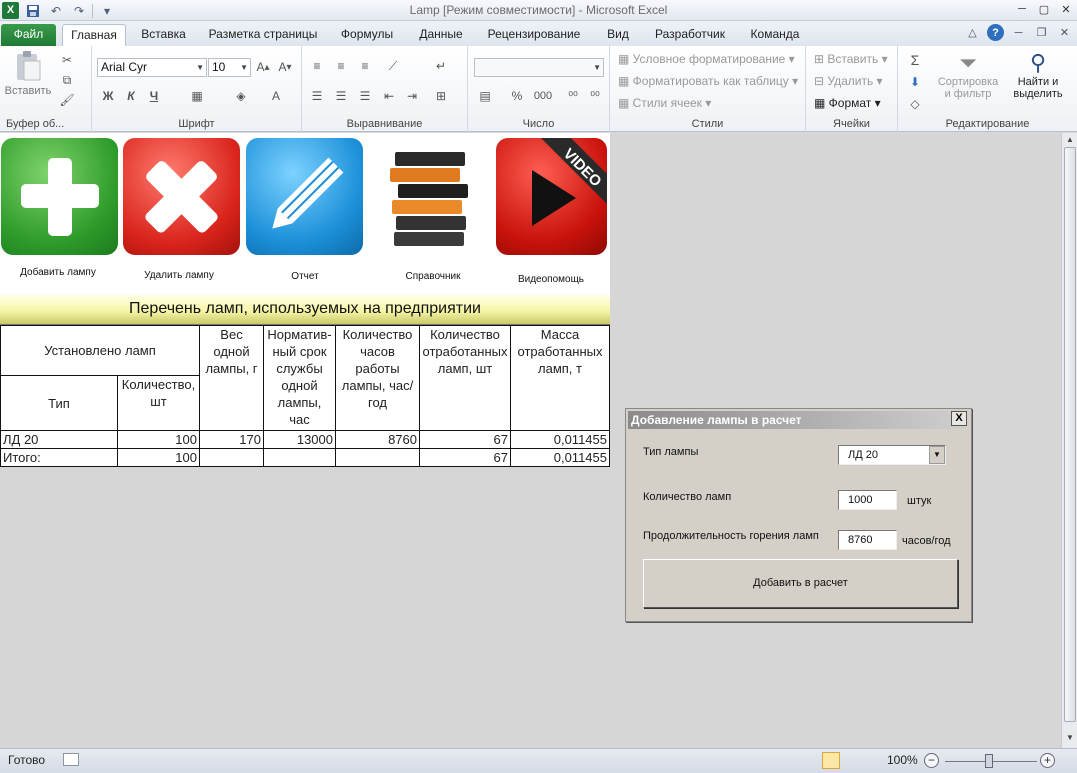 This screenshot has width=1077, height=773. I want to click on format-painter-icon: 🖌, so click(67, 100).